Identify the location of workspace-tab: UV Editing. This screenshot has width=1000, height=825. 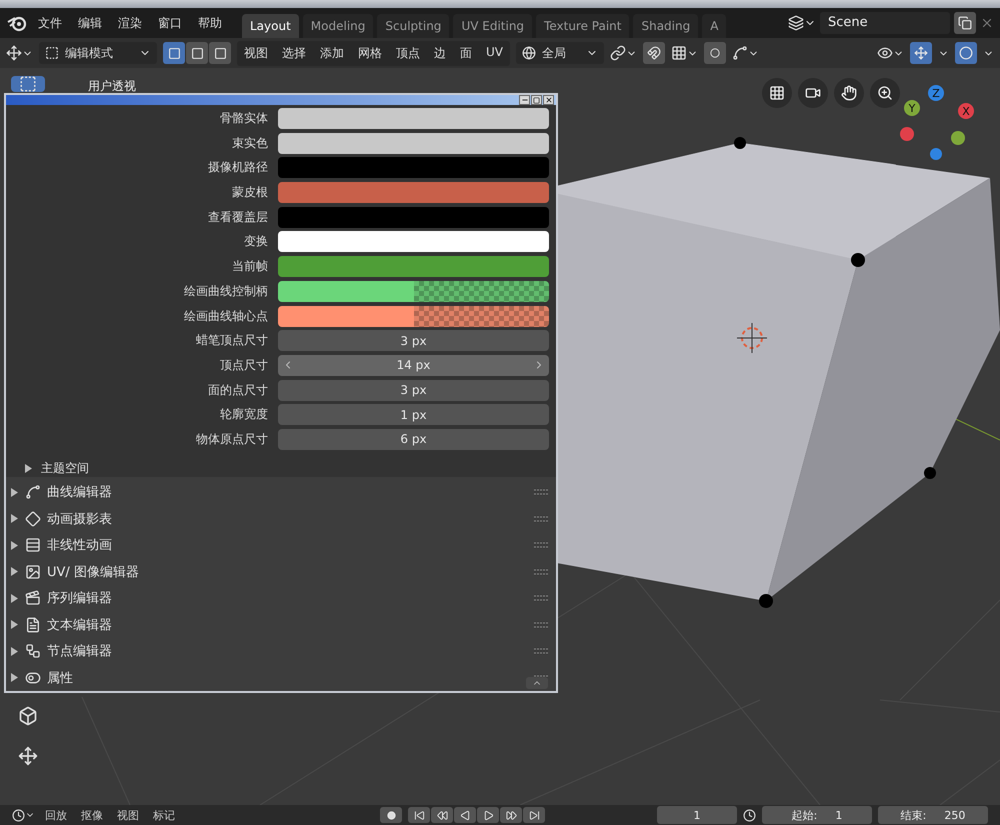
(492, 26).